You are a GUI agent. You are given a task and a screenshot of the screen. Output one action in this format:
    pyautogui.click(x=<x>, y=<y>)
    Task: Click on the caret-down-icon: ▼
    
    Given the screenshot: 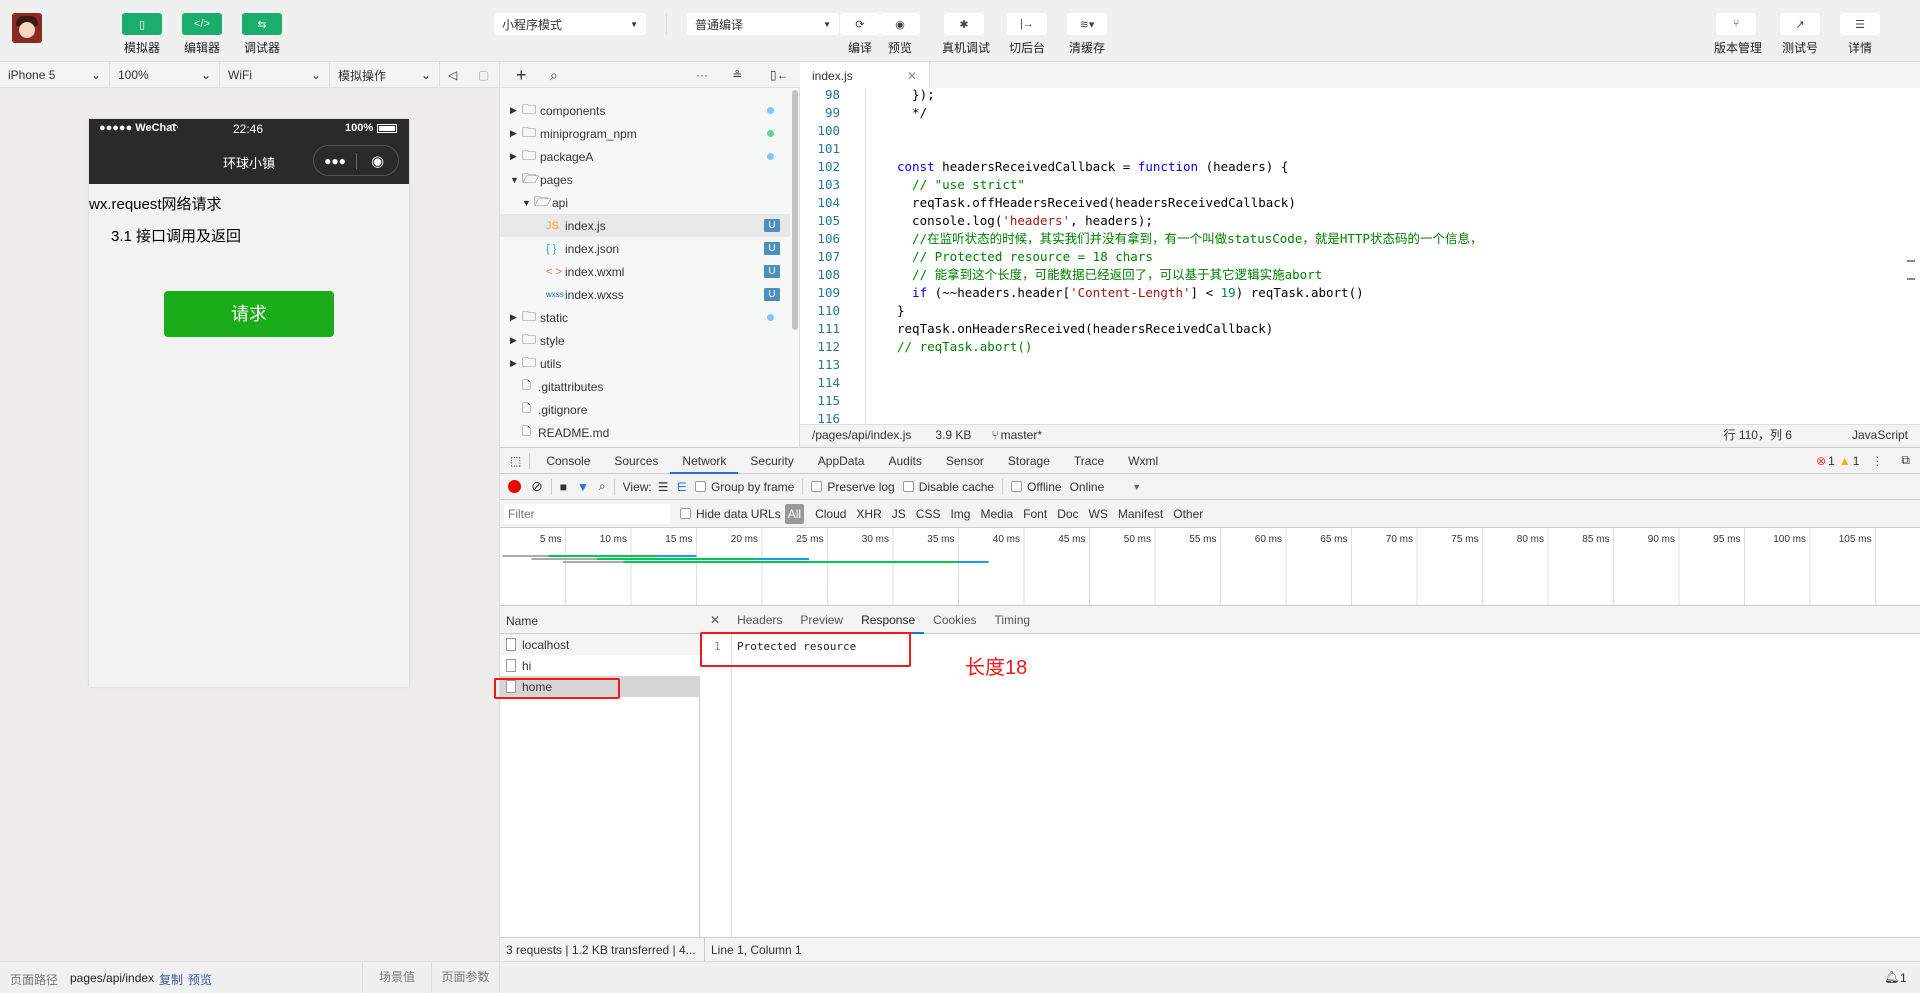 What is the action you would take?
    pyautogui.click(x=514, y=180)
    